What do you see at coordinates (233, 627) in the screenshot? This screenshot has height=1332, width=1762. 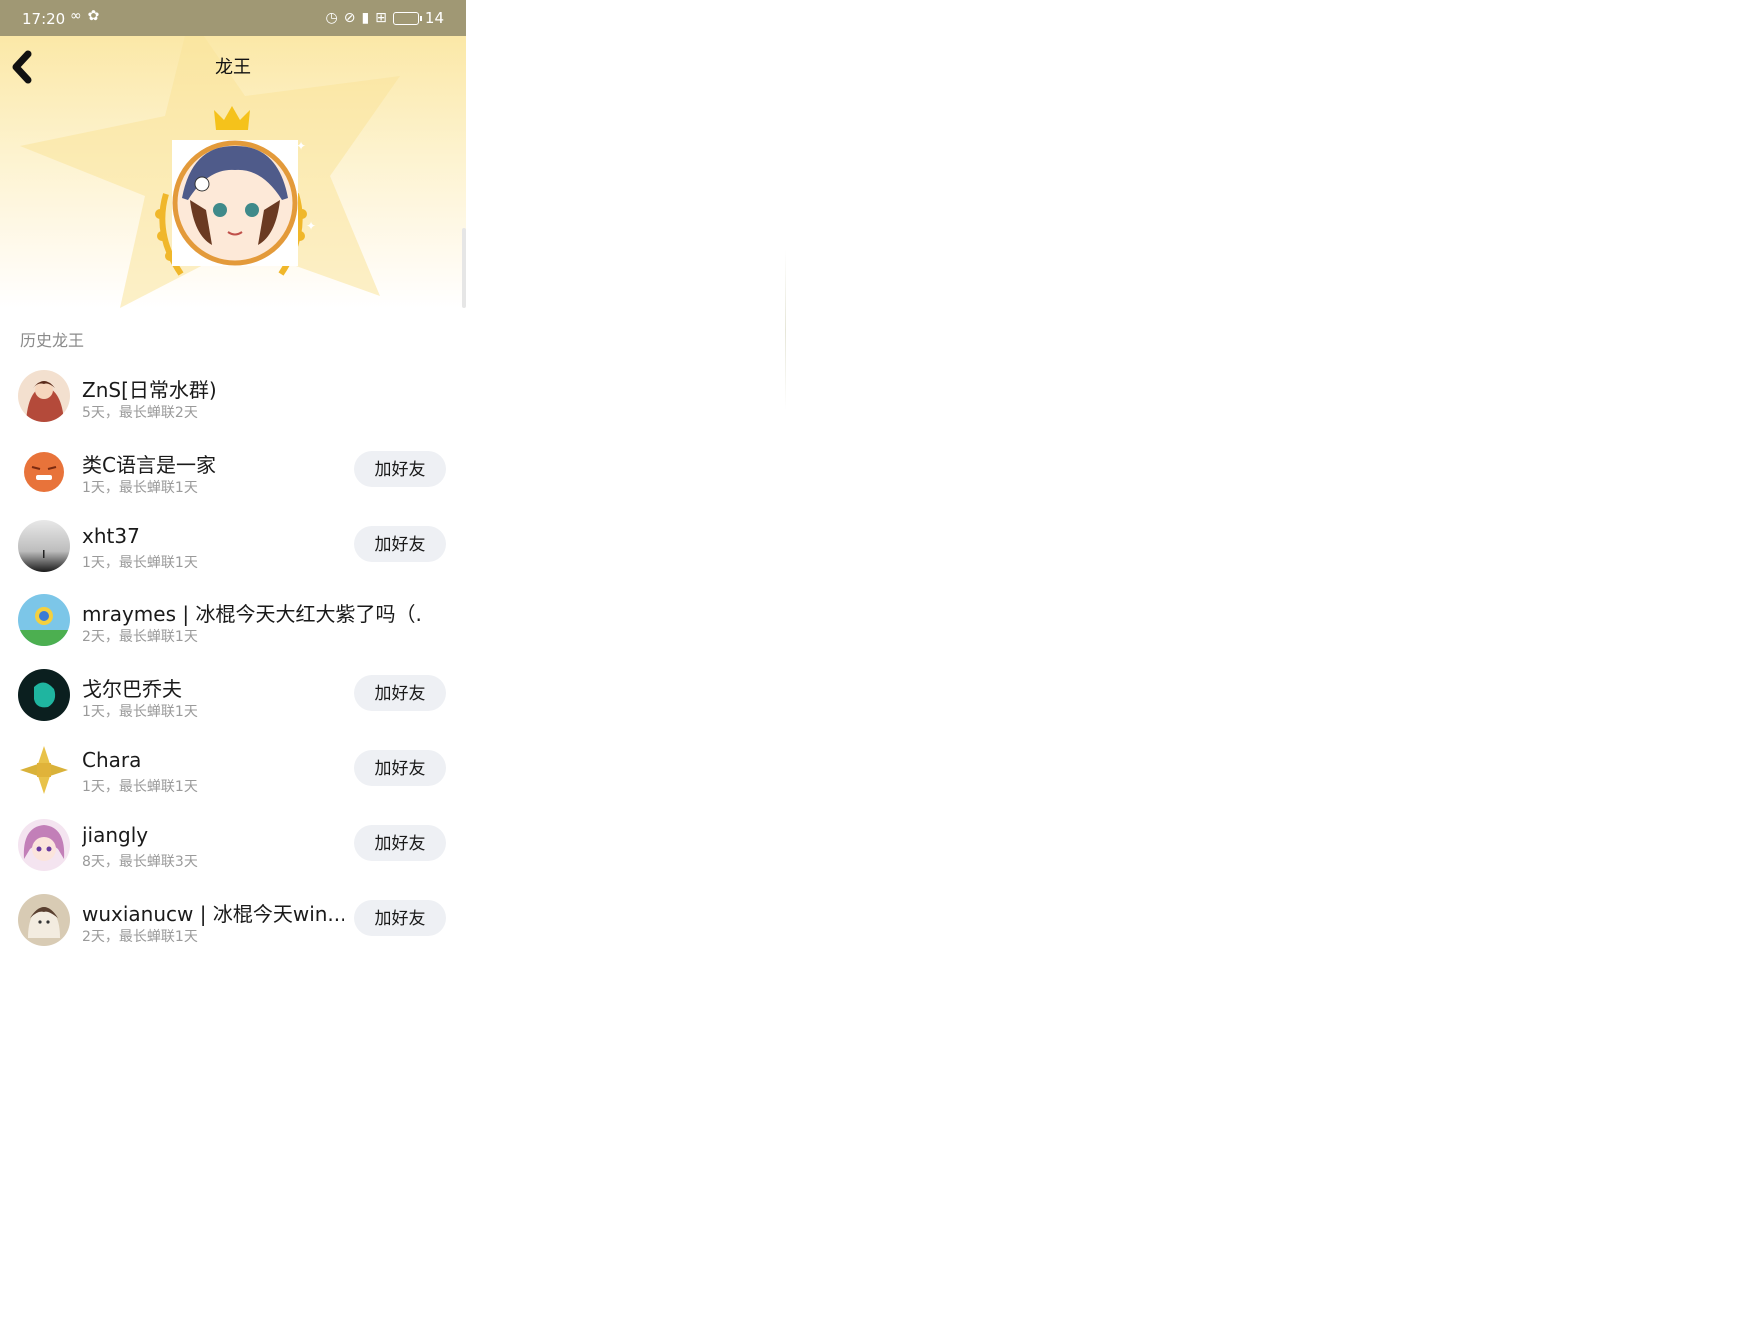 I see `list-item: mraymes | 冰棍今天大红大紫了吗（... 2天，最长蝉联1天` at bounding box center [233, 627].